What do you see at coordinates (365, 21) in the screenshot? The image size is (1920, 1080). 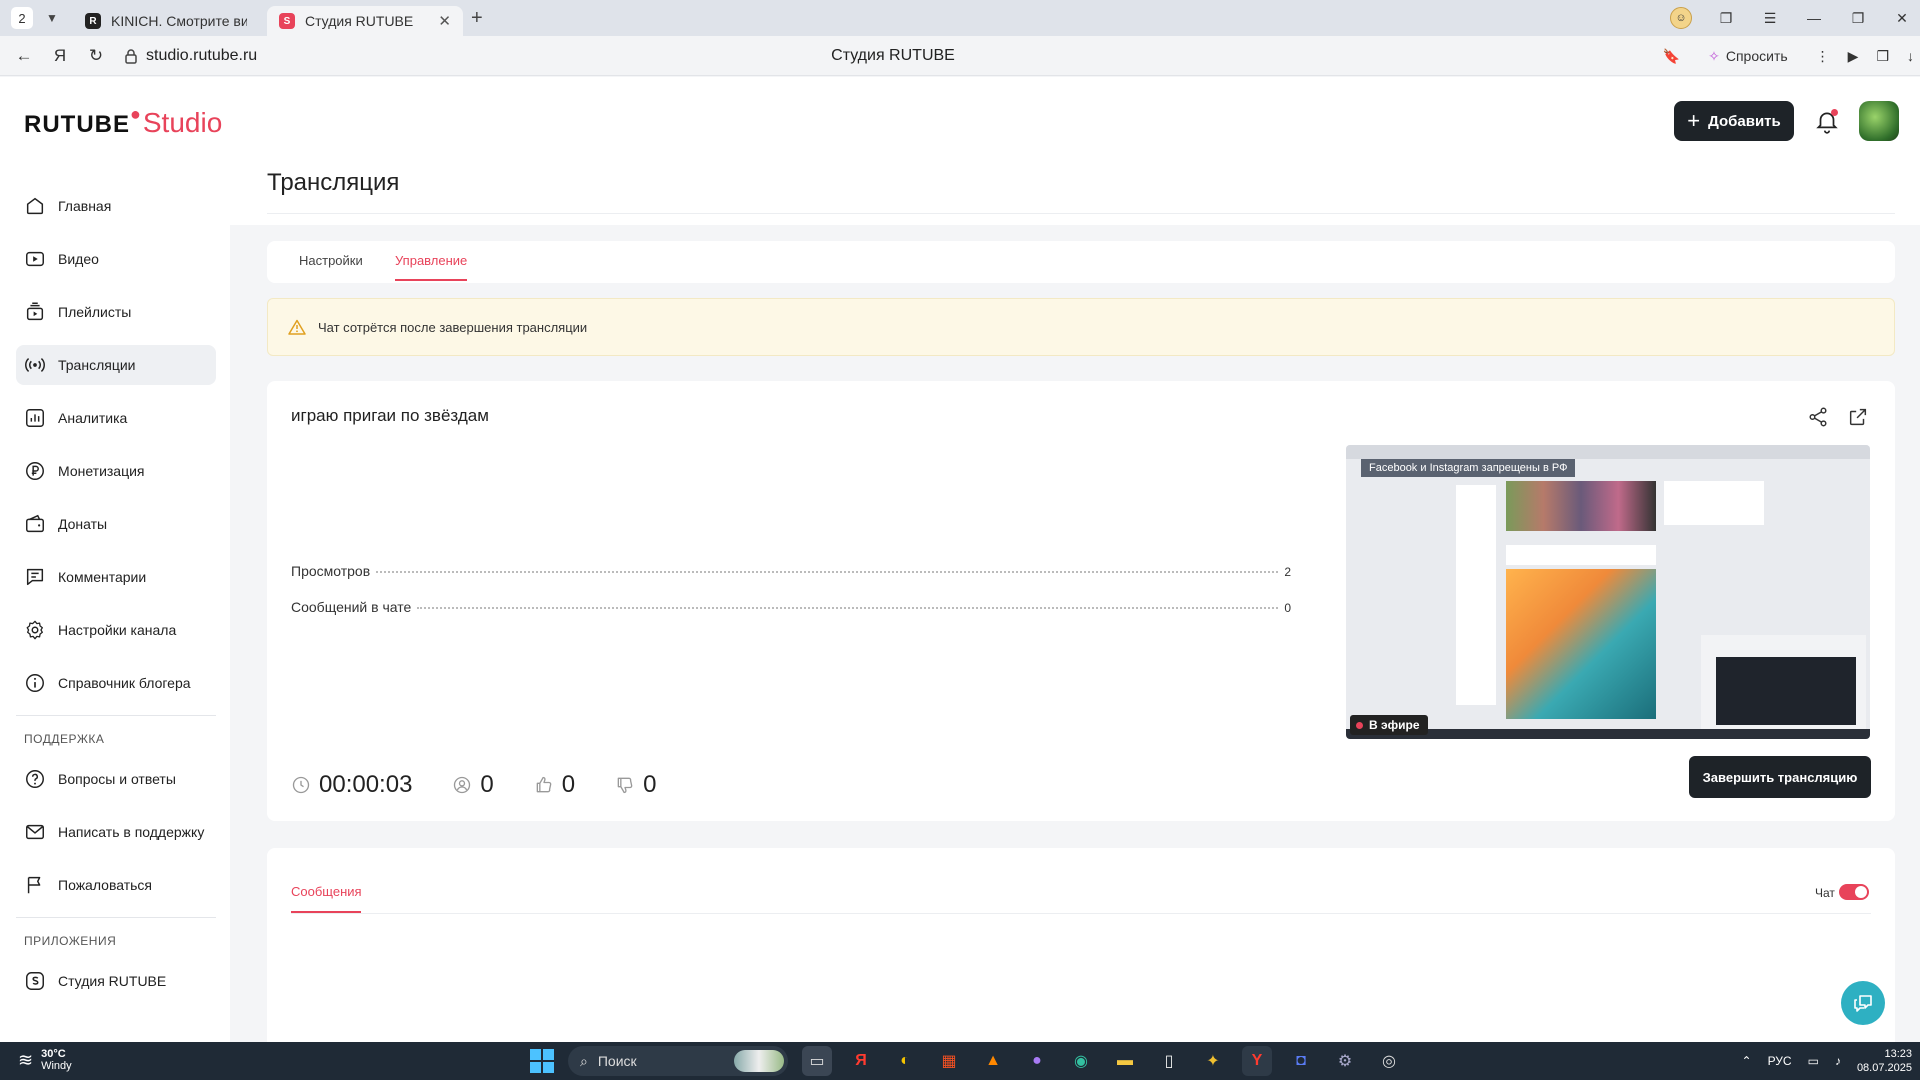 I see `browser-tab-studio: S Студия RUTUBE ✕` at bounding box center [365, 21].